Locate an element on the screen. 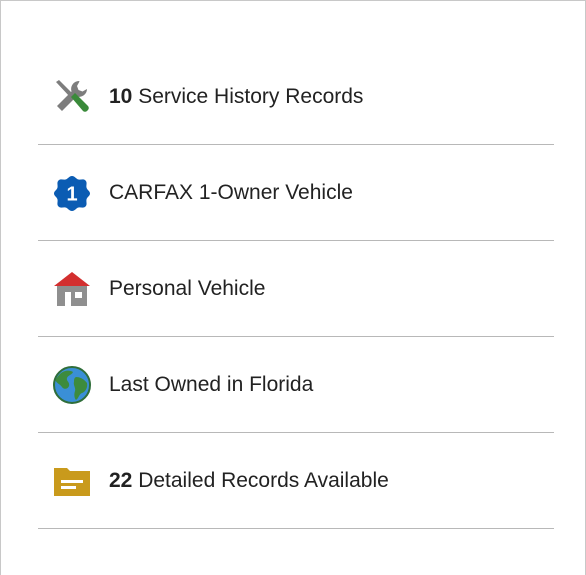 This screenshot has height=575, width=586. list-item-one-owner: 1 CARFAX 1-Owner Vehicle is located at coordinates (296, 193).